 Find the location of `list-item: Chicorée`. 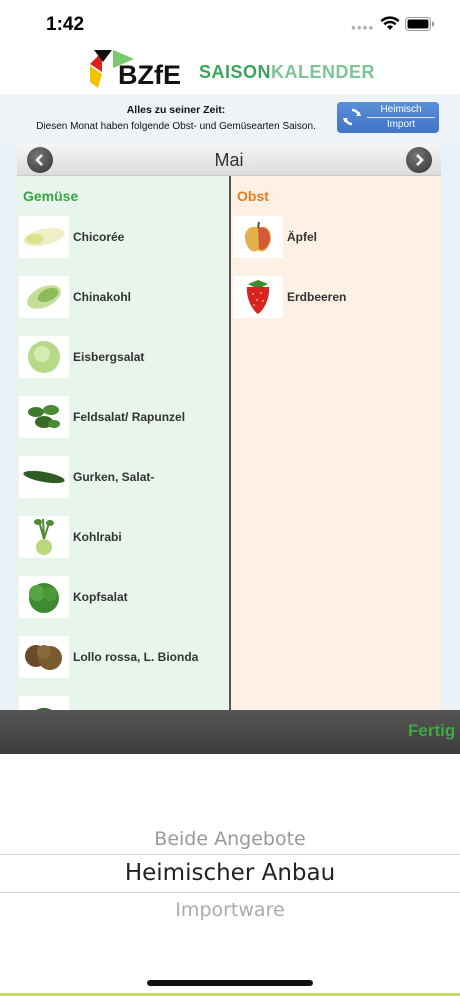

list-item: Chicorée is located at coordinates (124, 238).